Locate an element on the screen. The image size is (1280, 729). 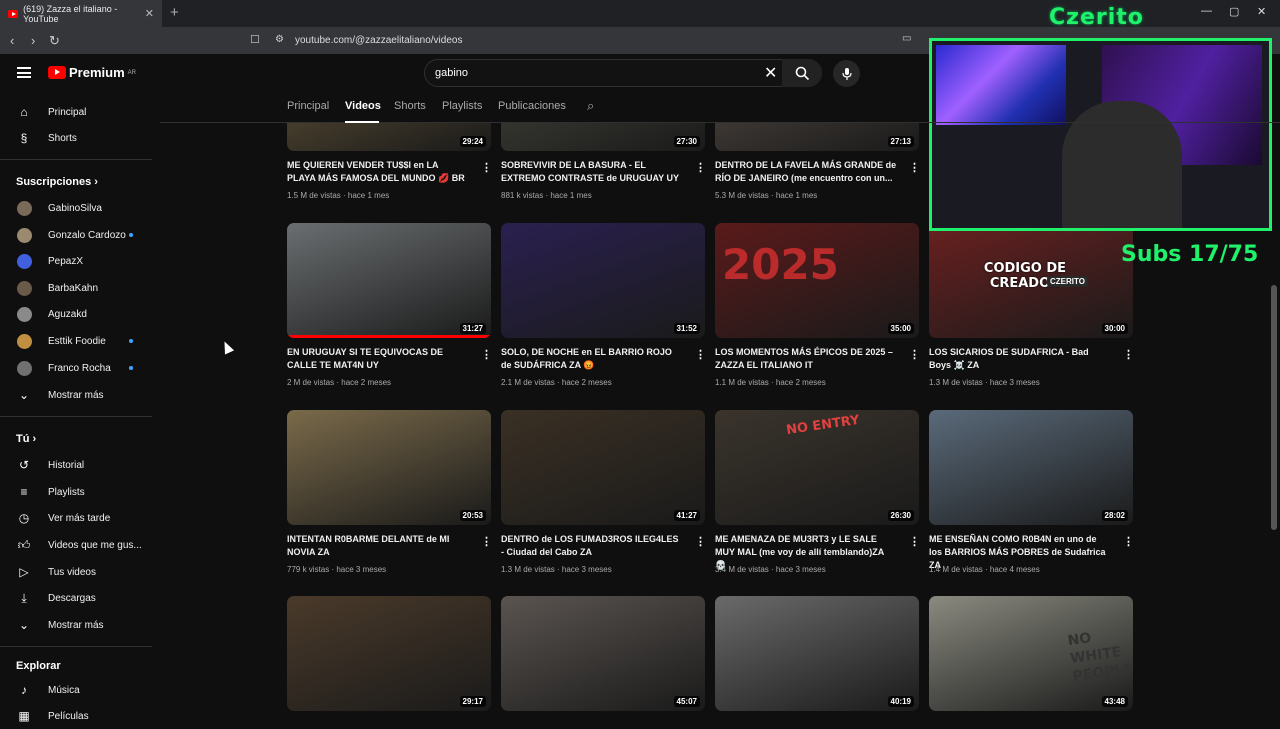
site-info-icon: ⚙ is located at coordinates (279, 39).